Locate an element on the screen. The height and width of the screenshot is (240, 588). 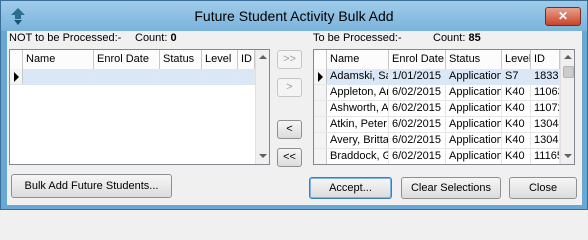
not-processed-label: NOT to be Processed:- is located at coordinates (65, 38).